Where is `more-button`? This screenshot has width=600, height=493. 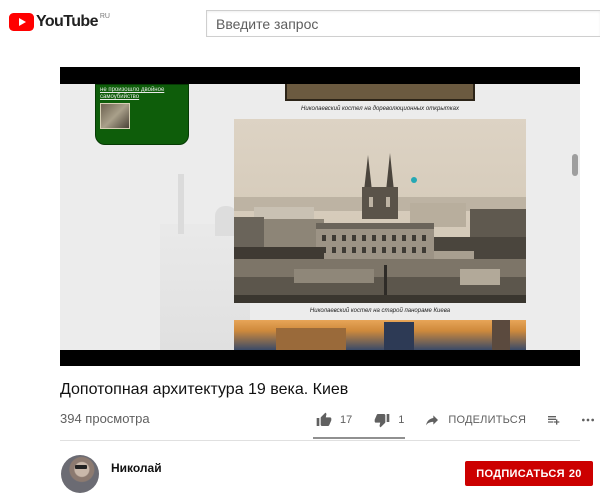
more-button is located at coordinates (588, 420).